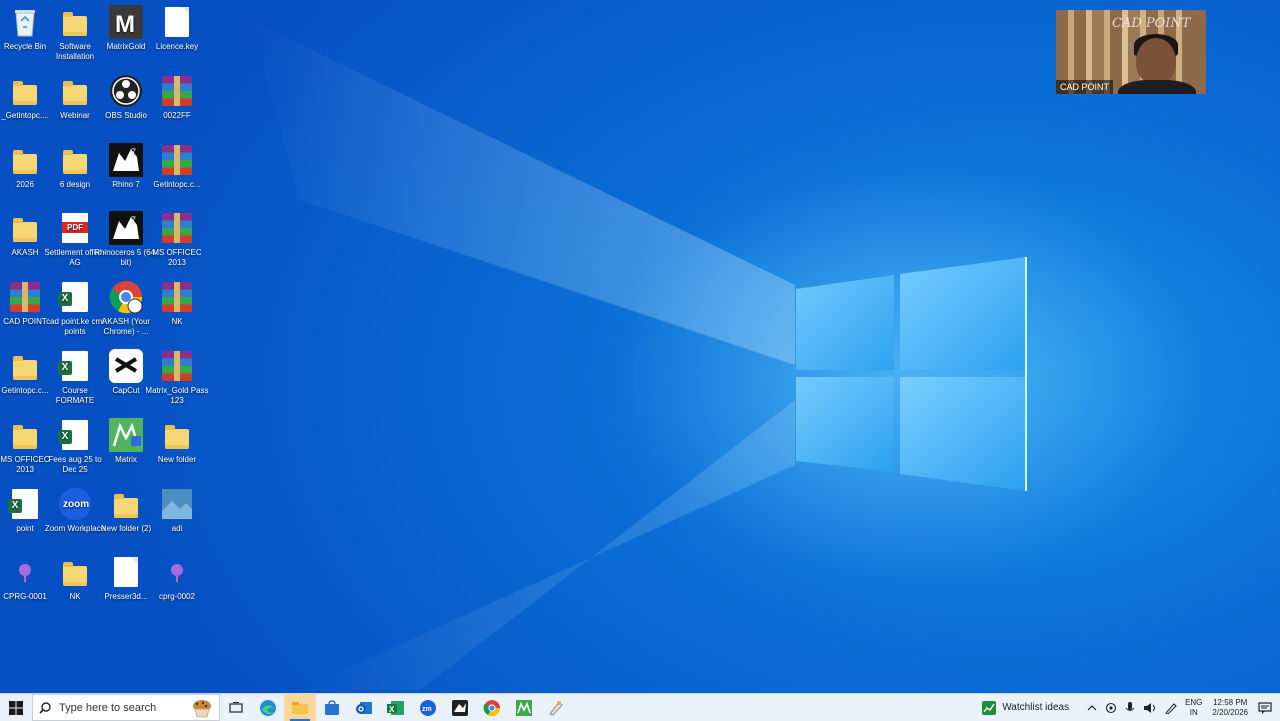  I want to click on edge-icon, so click(268, 707).